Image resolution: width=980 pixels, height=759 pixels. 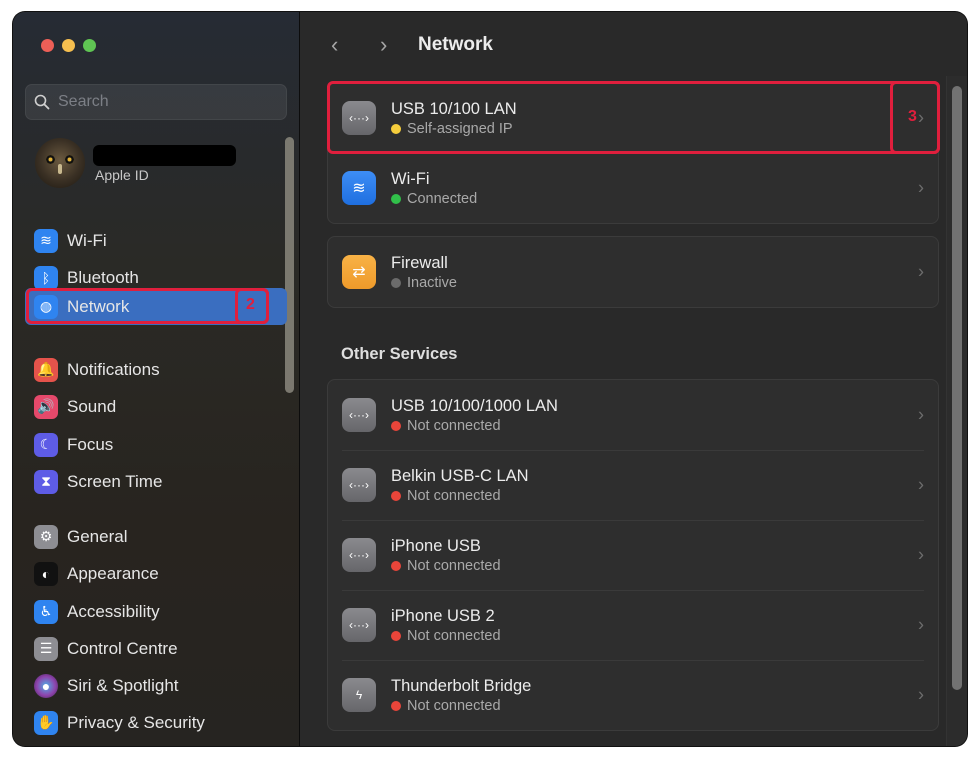 I want to click on main-scrollbar-thumb, so click(x=957, y=388).